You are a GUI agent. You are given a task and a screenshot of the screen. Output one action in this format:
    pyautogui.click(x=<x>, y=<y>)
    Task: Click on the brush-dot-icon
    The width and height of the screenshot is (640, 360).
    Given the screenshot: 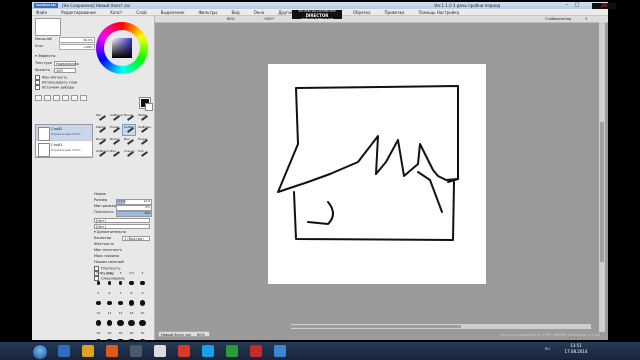 What is the action you would take?
    pyautogui.click(x=98, y=283)
    